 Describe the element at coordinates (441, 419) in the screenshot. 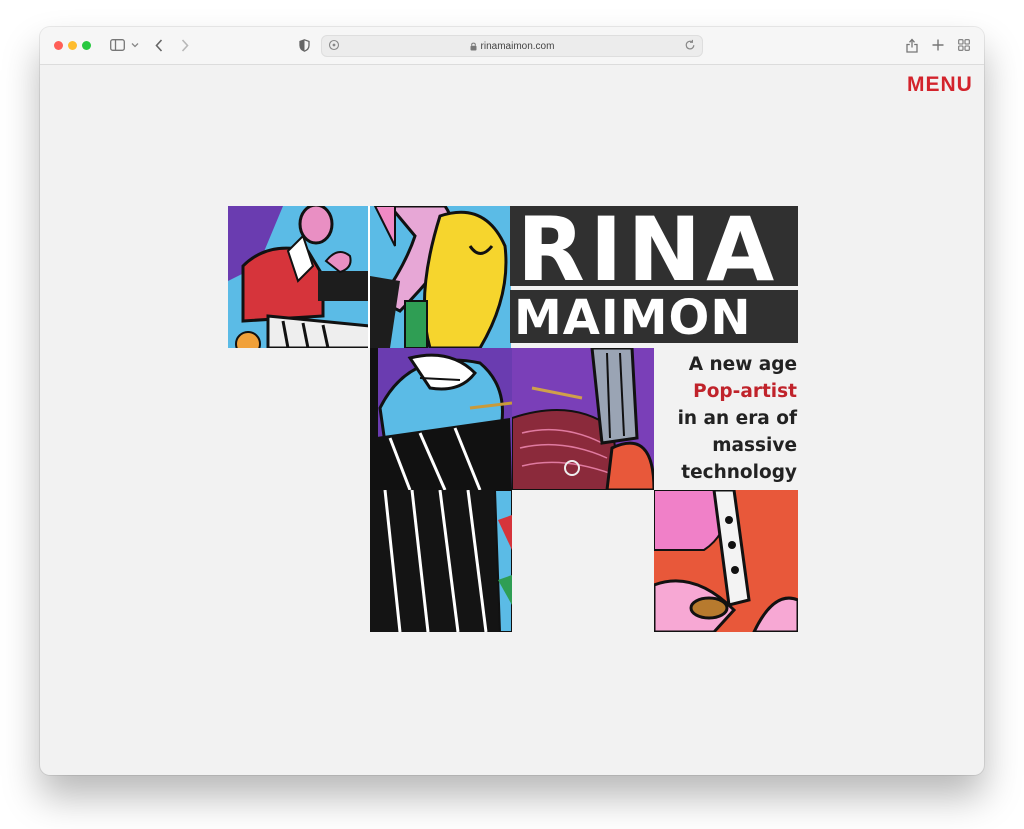

I see `artwork-tile-blue-figure` at that location.